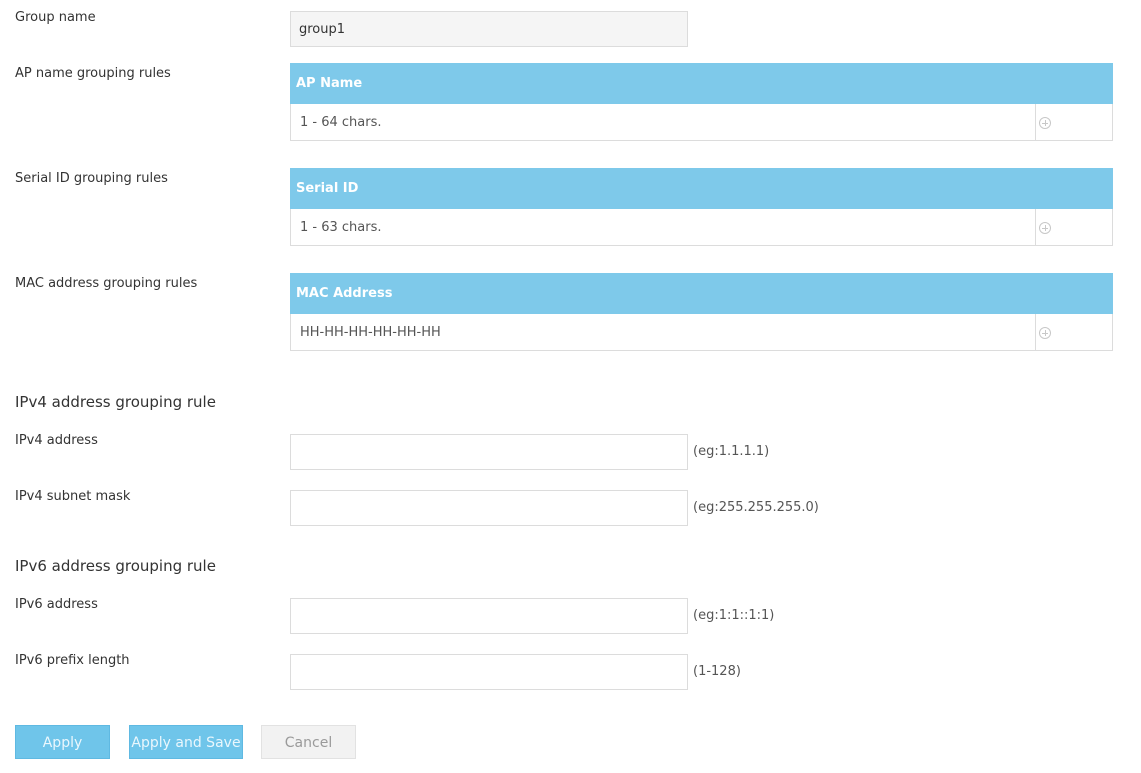 This screenshot has height=773, width=1141. Describe the element at coordinates (701, 188) in the screenshot. I see `serial-id-column-header: Serial ID` at that location.